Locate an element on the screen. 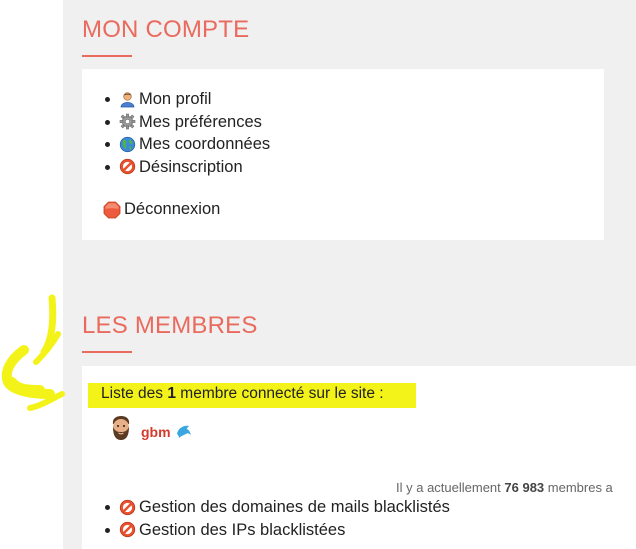  logout-link: Déconnexion is located at coordinates (161, 209).